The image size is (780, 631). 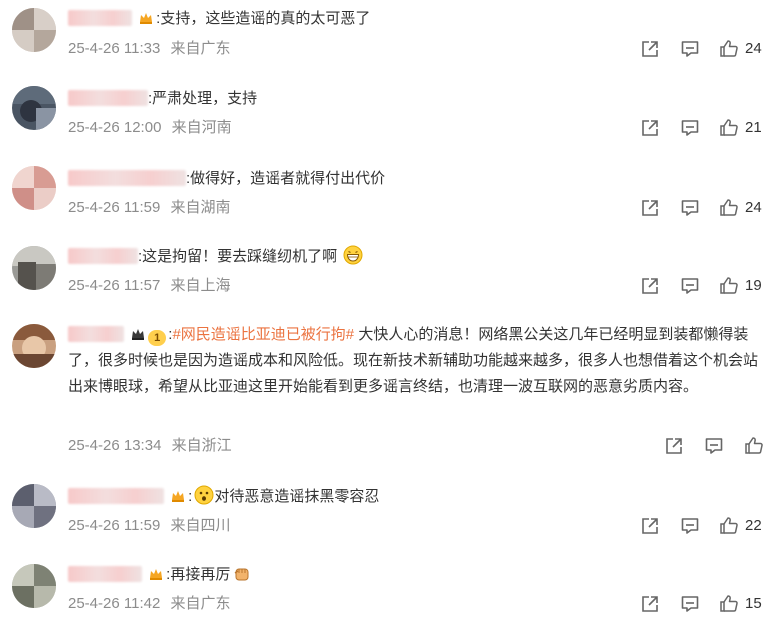 I want to click on comment-item: :严肃处理，支持 25-4-26 12:00 来自河南 21, so click(x=390, y=120).